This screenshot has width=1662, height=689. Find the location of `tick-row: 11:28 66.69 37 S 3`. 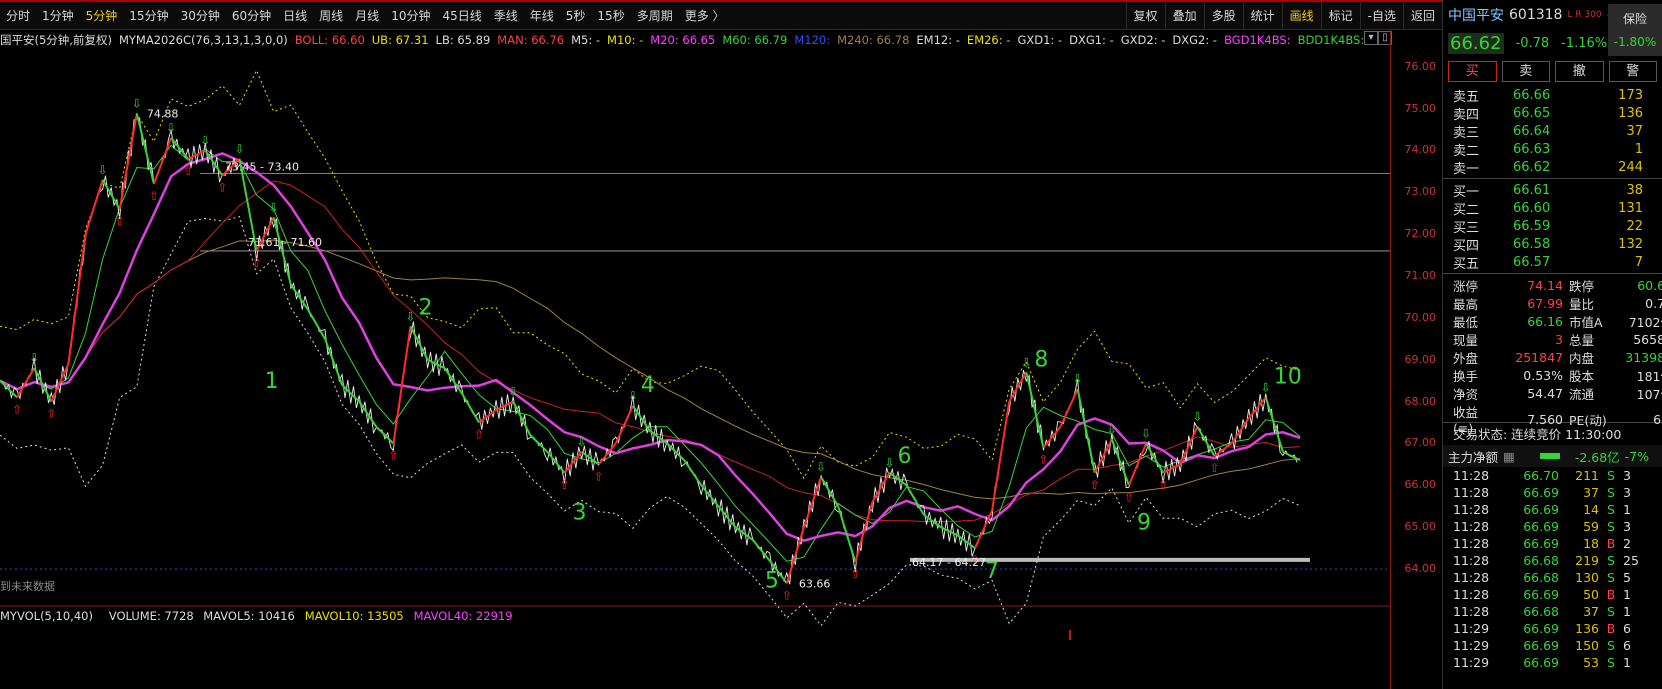

tick-row: 11:28 66.69 37 S 3 is located at coordinates (1552, 492).